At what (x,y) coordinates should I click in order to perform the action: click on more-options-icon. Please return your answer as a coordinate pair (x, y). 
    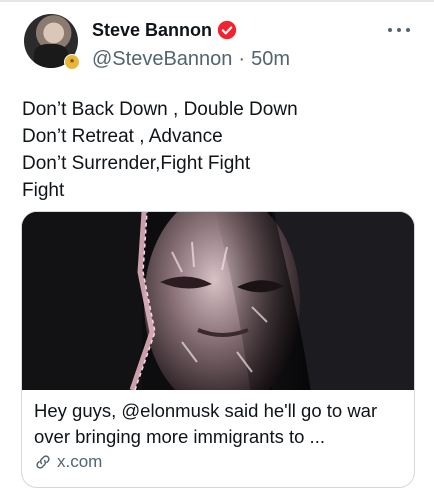
    Looking at the image, I should click on (399, 30).